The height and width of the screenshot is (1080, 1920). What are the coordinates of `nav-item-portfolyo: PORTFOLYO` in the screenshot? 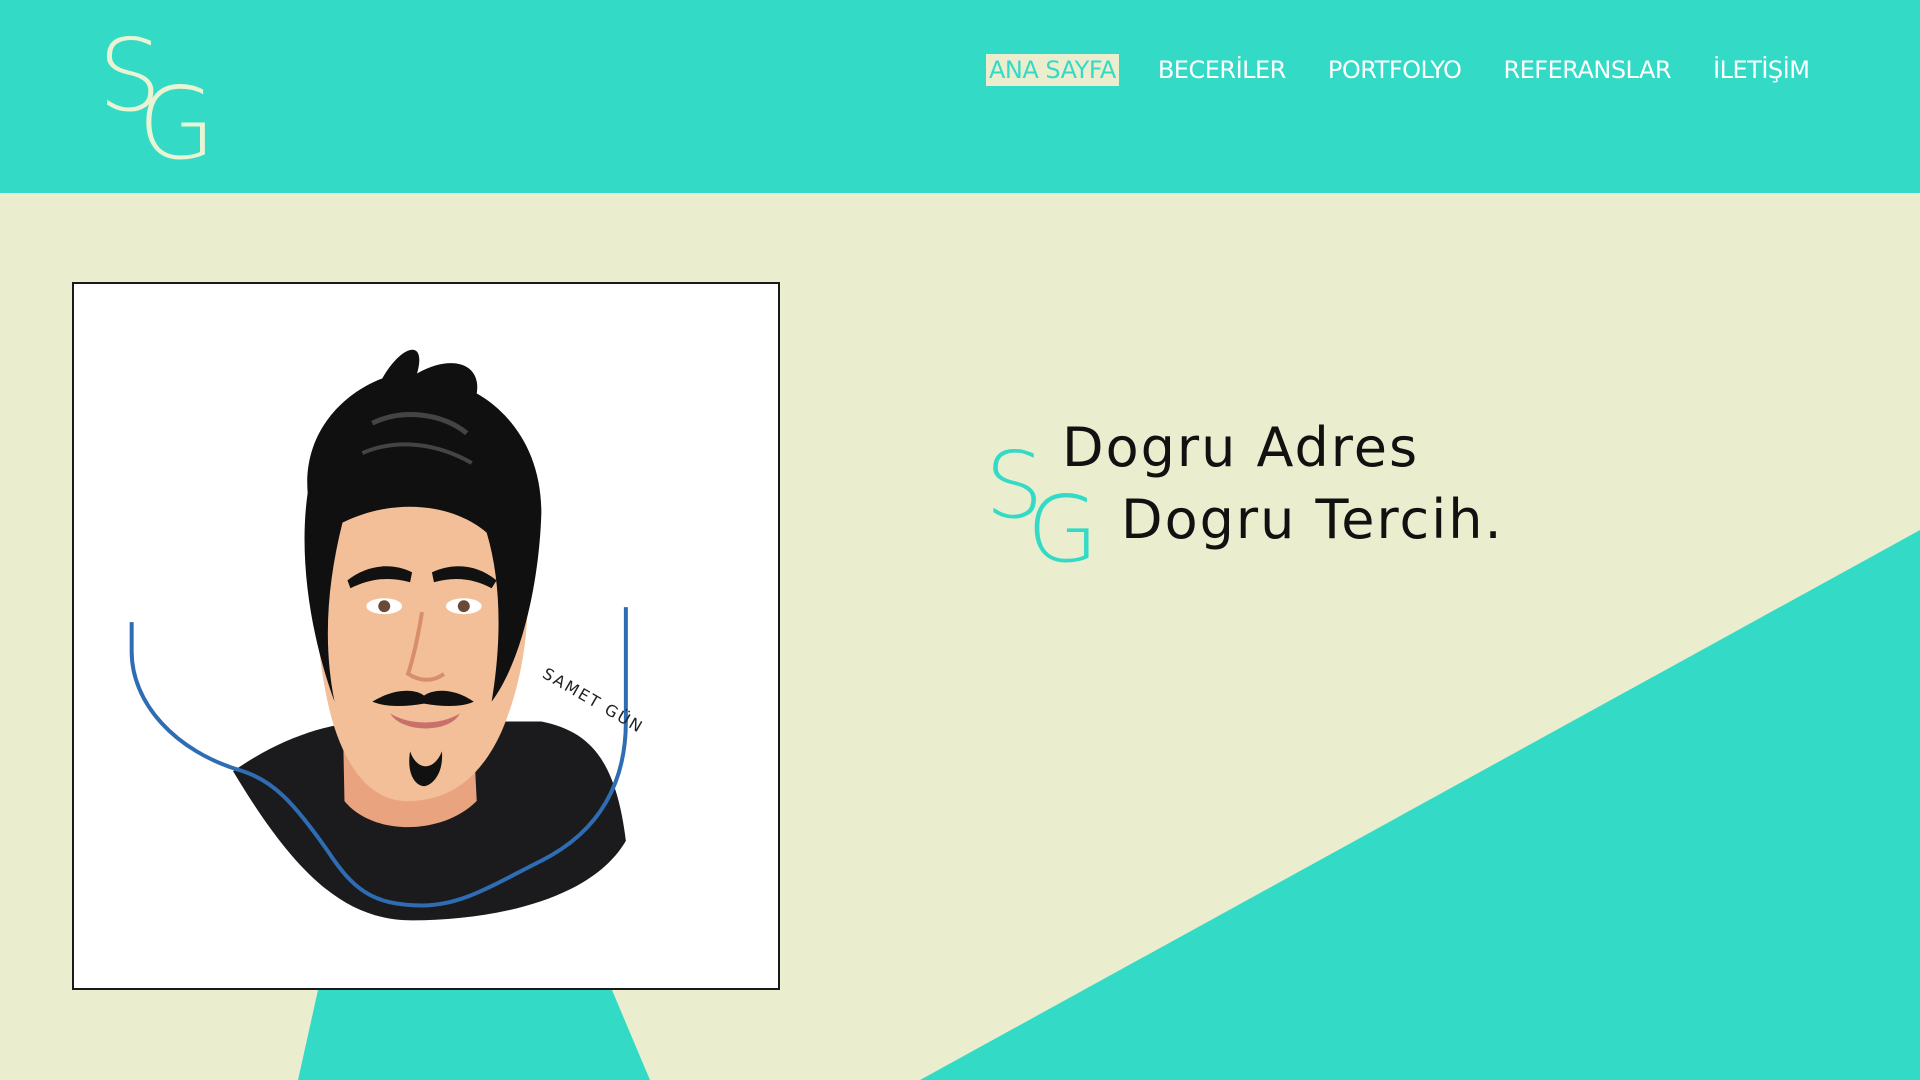 It's located at (1395, 70).